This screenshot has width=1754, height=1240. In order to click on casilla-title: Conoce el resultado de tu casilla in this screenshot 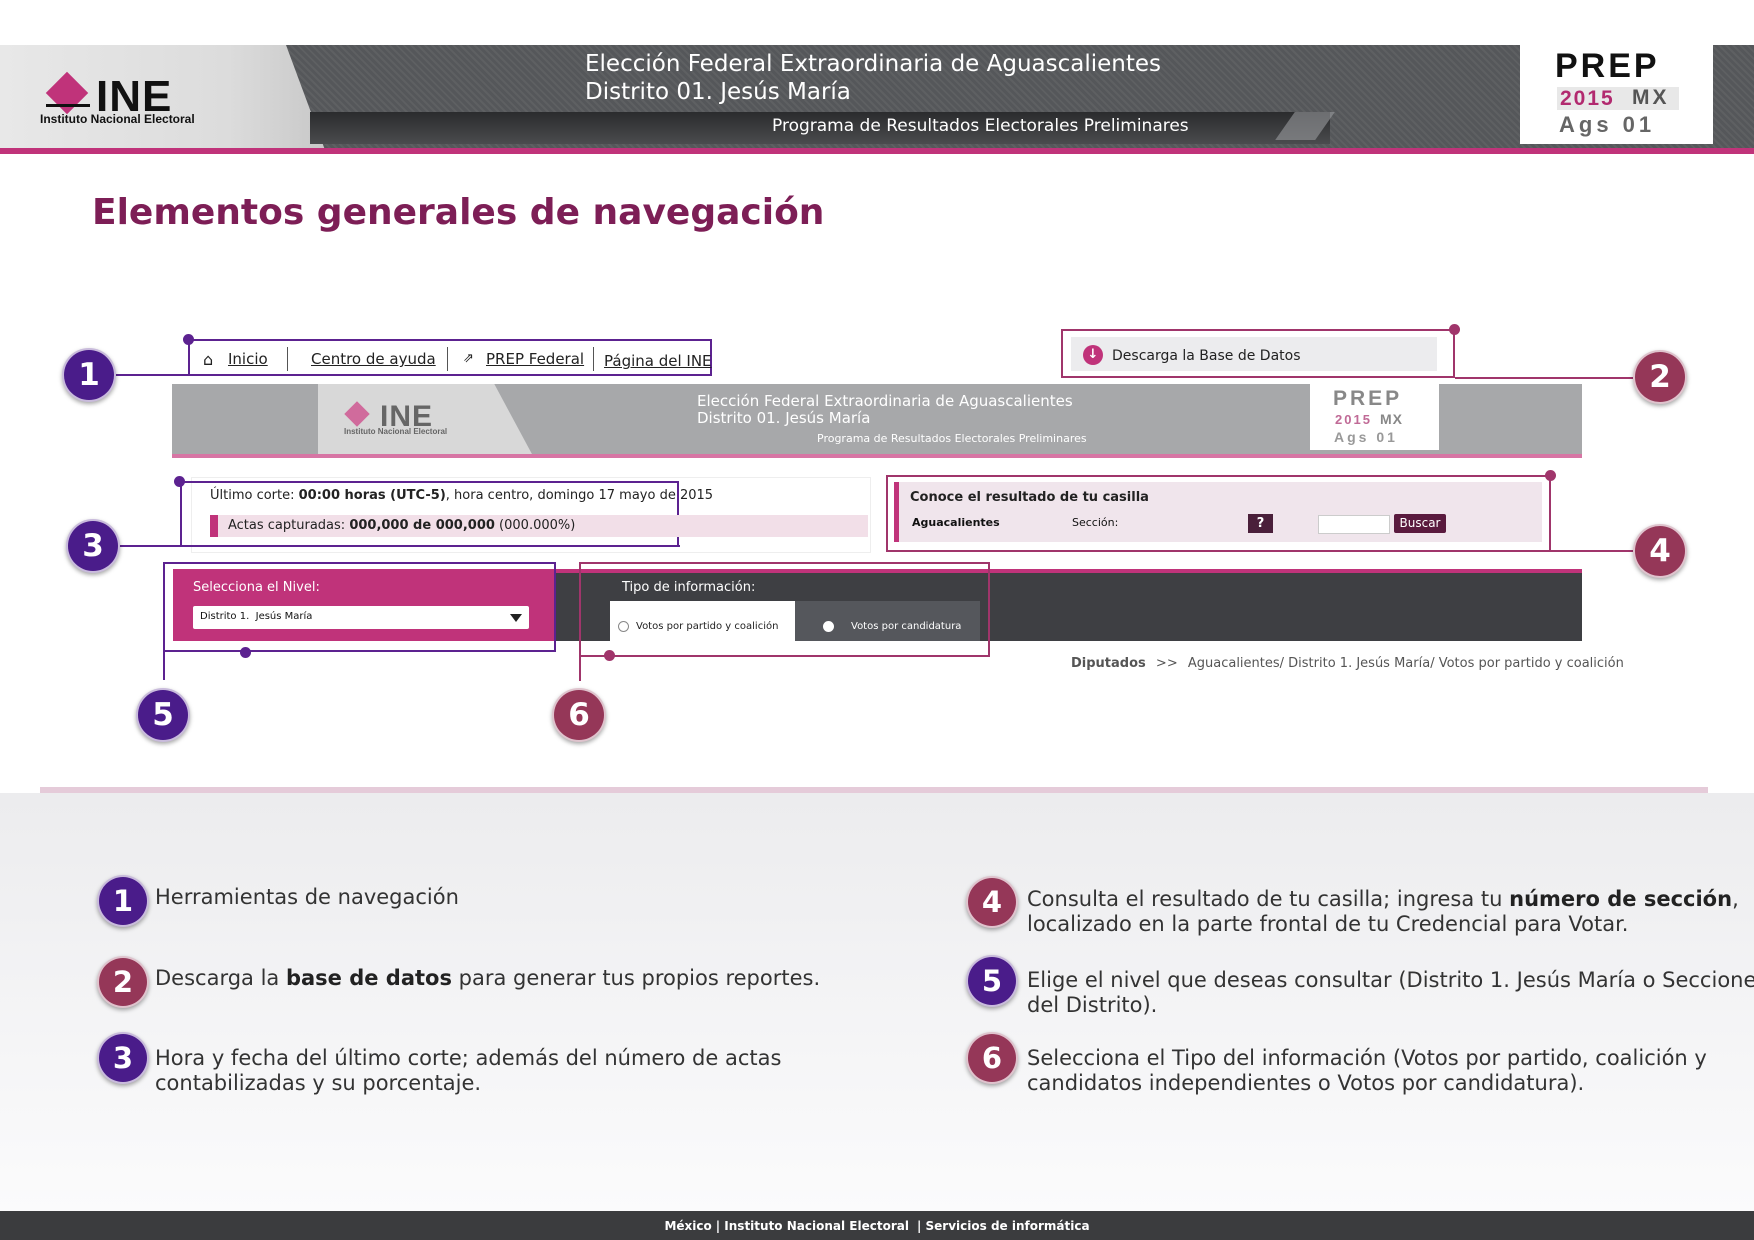, I will do `click(1029, 497)`.